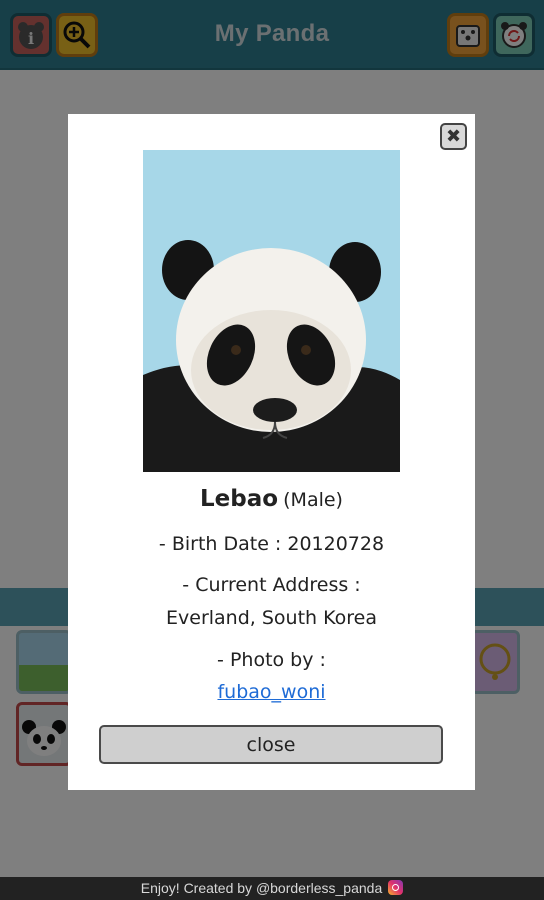 The image size is (544, 900). What do you see at coordinates (271, 618) in the screenshot?
I see `address-value: Everland, South Korea` at bounding box center [271, 618].